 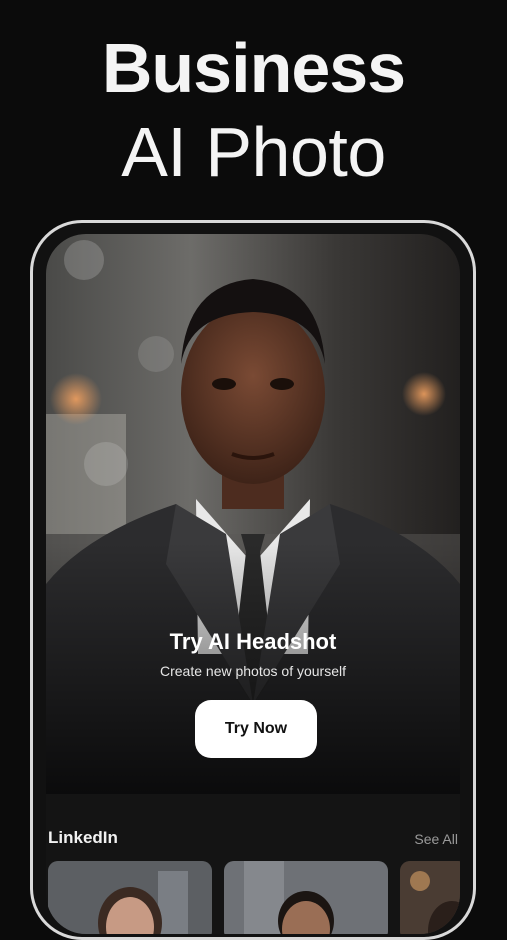 What do you see at coordinates (253, 68) in the screenshot?
I see `headline-line-1: Business` at bounding box center [253, 68].